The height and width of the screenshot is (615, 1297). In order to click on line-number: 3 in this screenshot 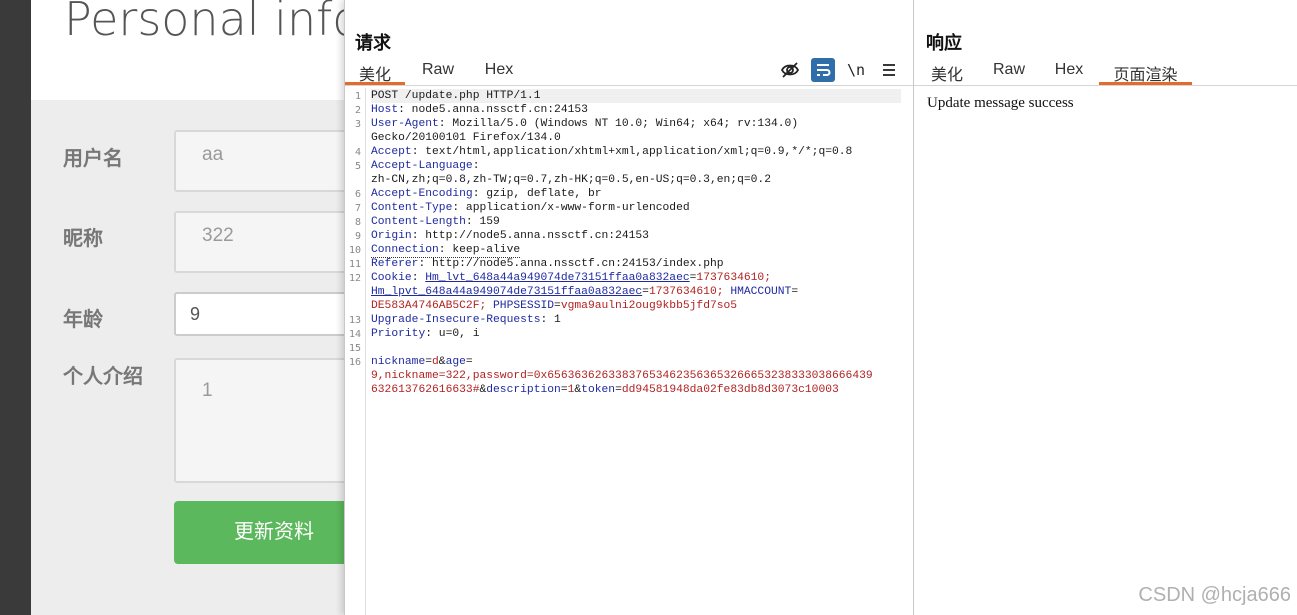, I will do `click(357, 124)`.